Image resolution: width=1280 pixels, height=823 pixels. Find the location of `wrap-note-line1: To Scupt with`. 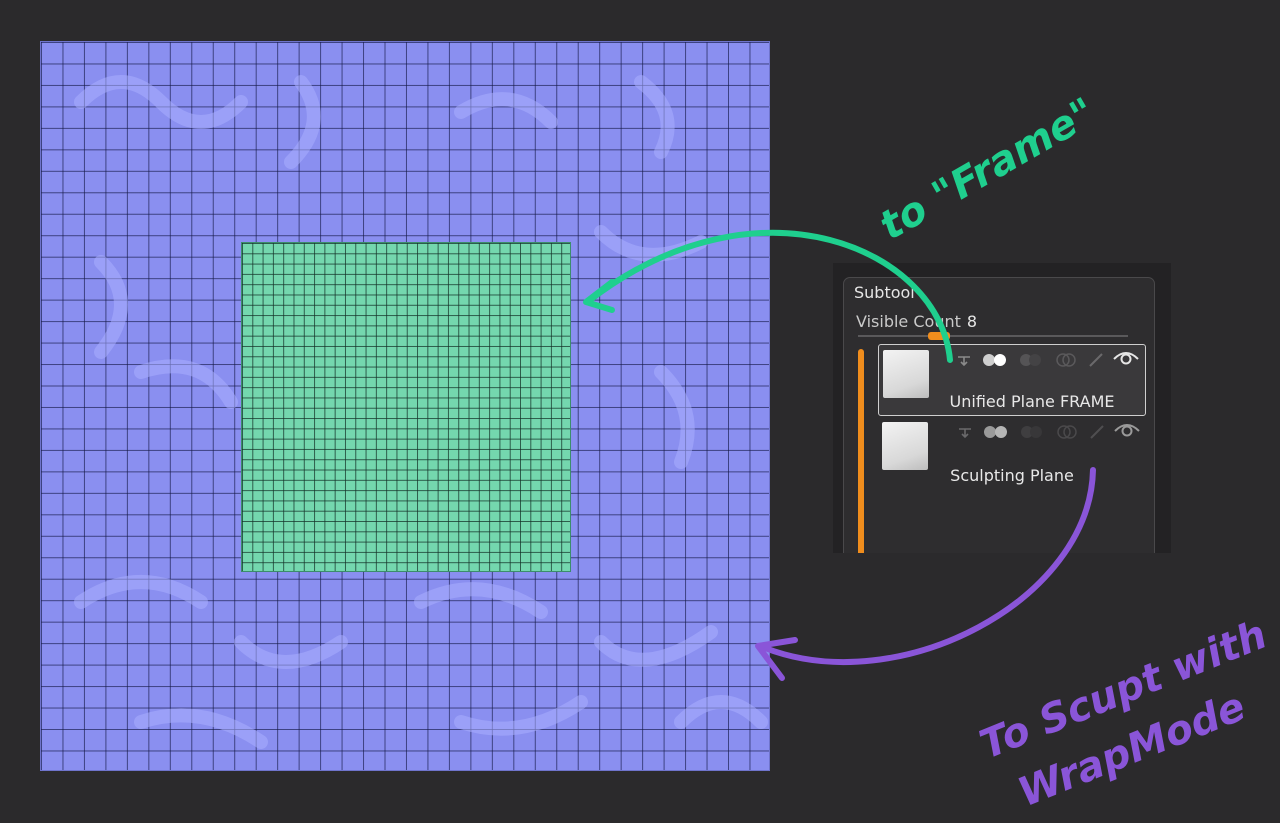

wrap-note-line1: To Scupt with is located at coordinates (1124, 690).